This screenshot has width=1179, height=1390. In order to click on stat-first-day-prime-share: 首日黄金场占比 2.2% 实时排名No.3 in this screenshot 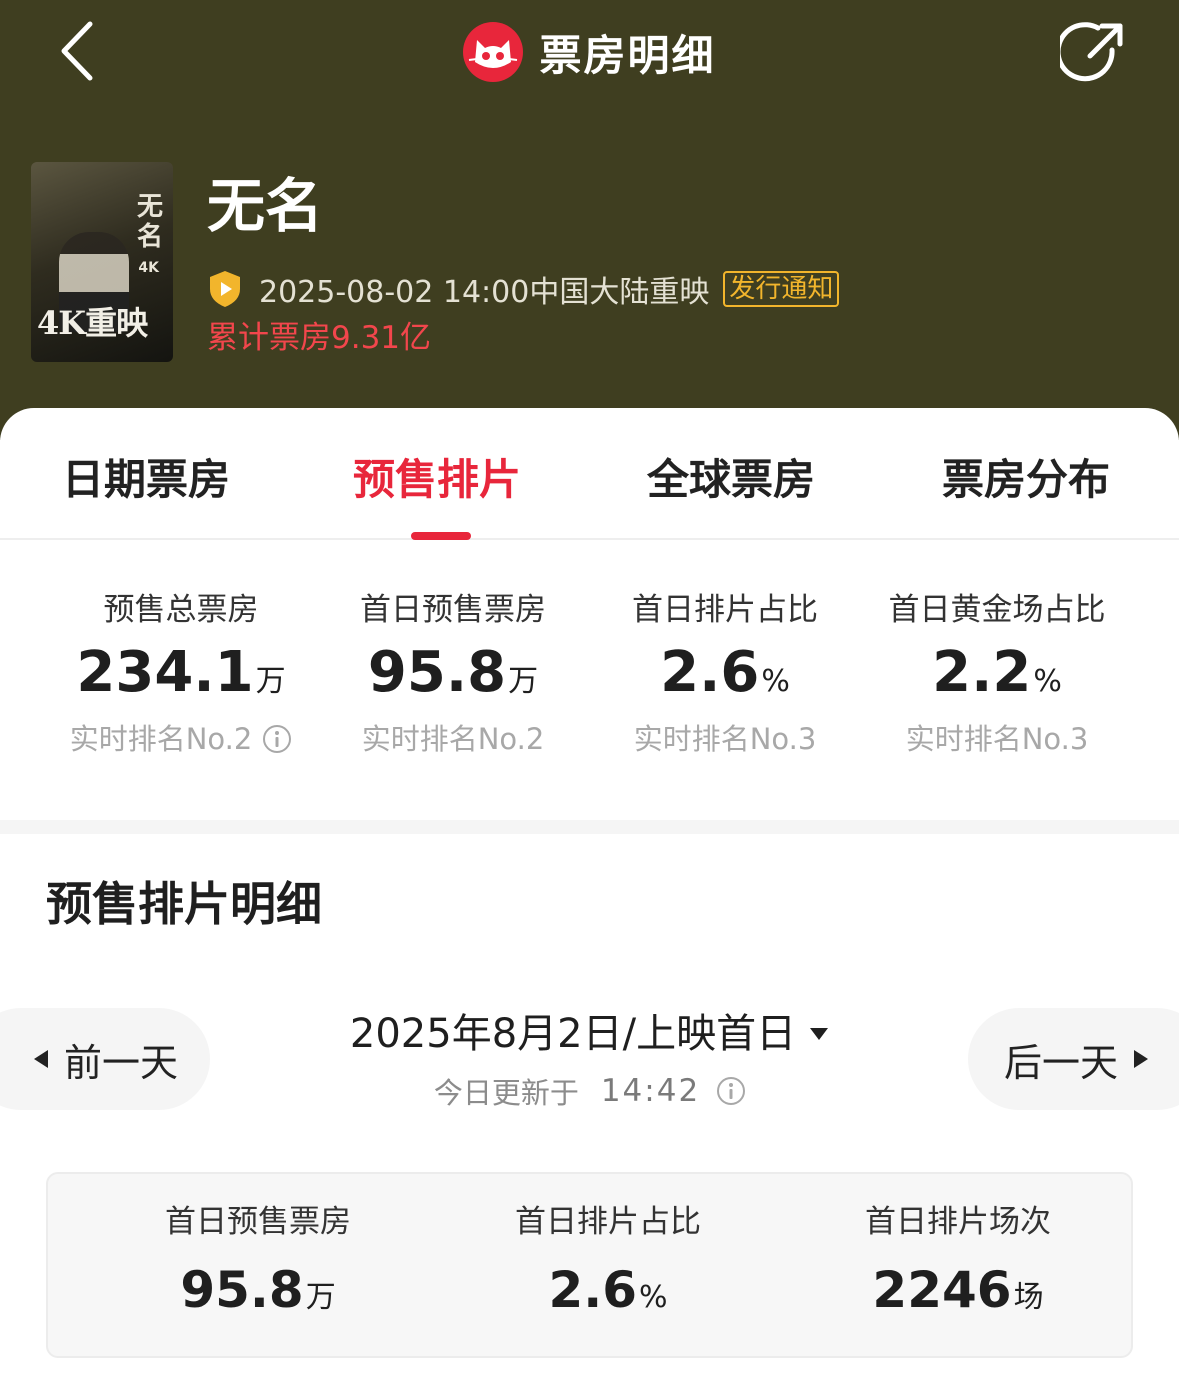, I will do `click(997, 674)`.